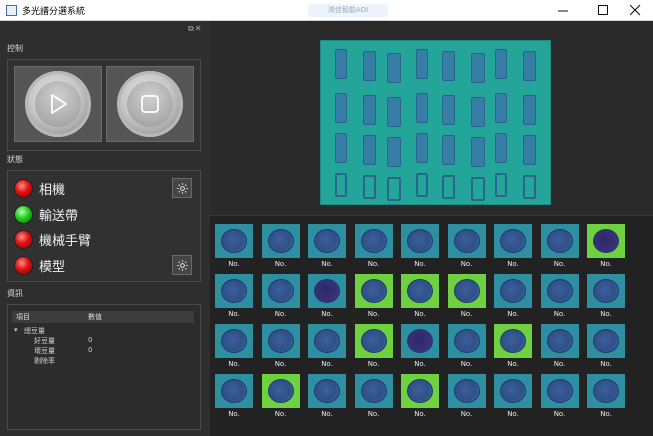 This screenshot has height=436, width=653. I want to click on column-item: 項目, so click(23, 317).